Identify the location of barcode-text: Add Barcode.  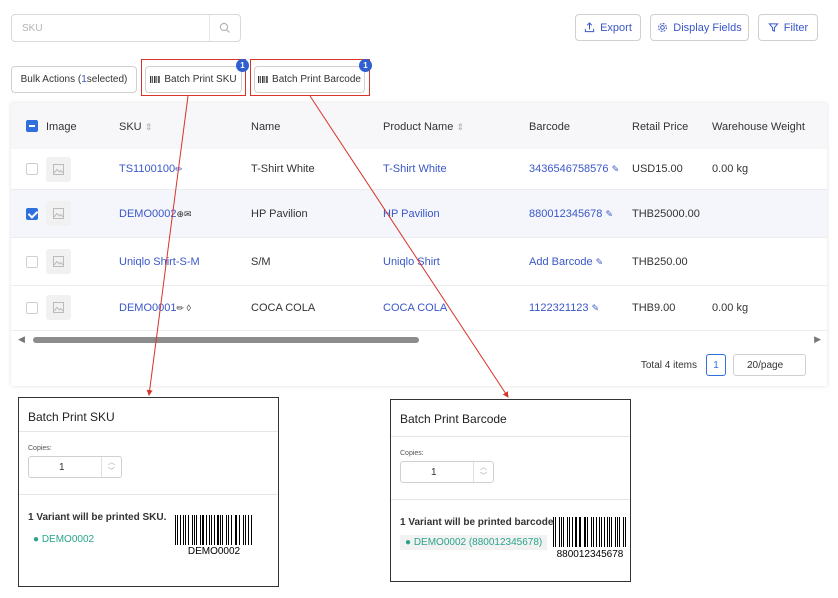
(561, 262).